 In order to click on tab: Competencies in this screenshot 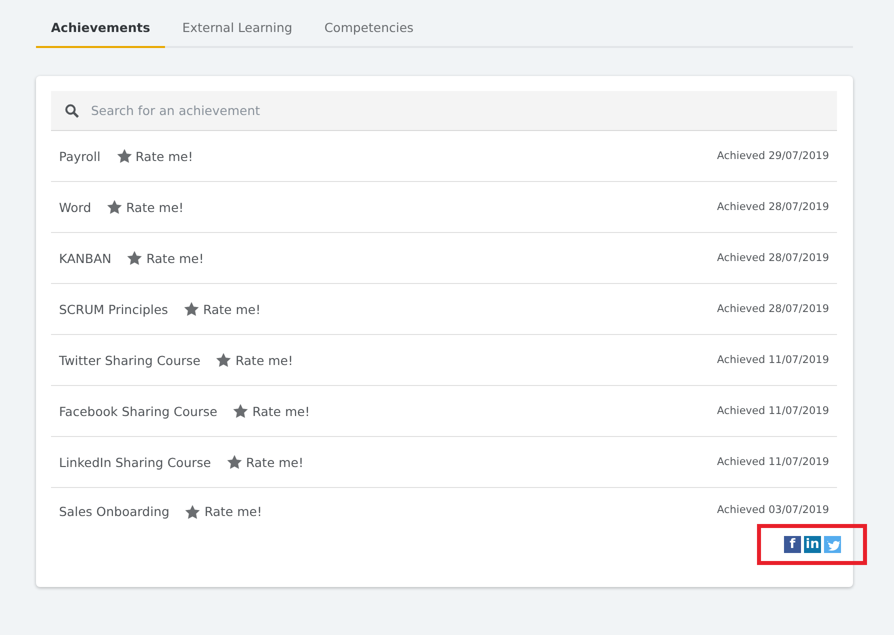, I will do `click(369, 30)`.